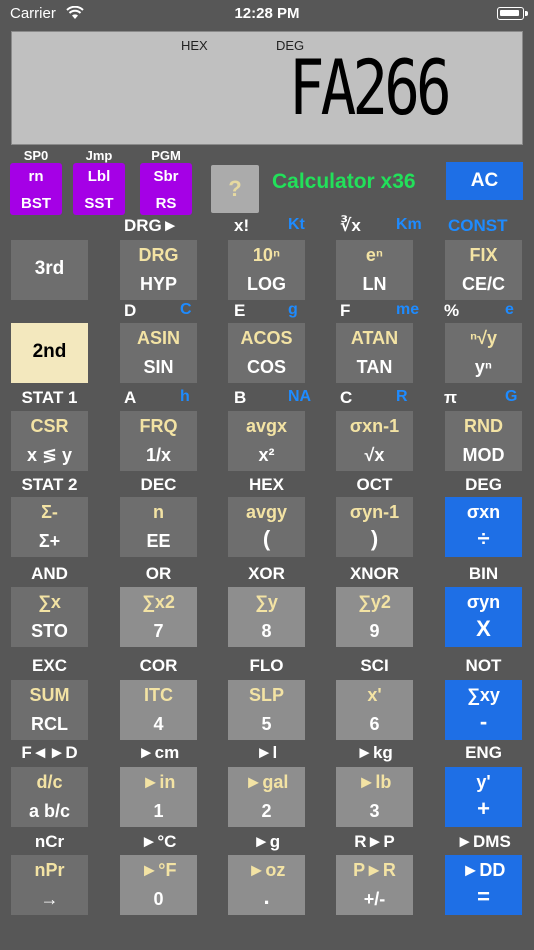  What do you see at coordinates (242, 225) in the screenshot?
I see `shift-label: x!` at bounding box center [242, 225].